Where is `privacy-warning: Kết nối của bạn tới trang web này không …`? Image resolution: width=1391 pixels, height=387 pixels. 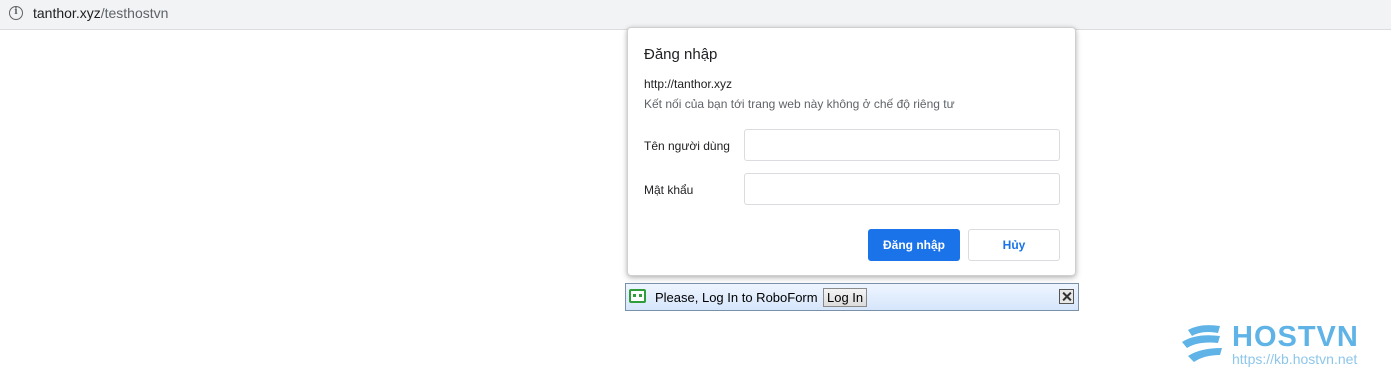 privacy-warning: Kết nối của bạn tới trang web này không … is located at coordinates (799, 104).